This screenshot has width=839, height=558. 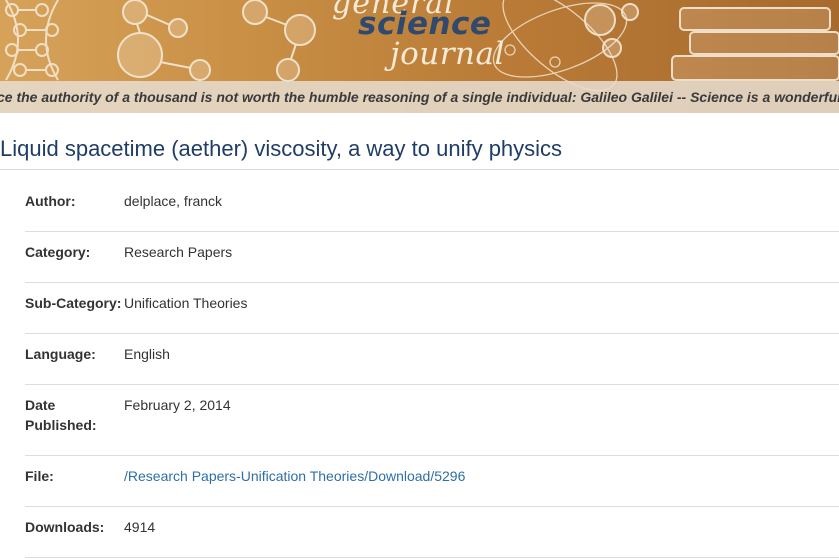 What do you see at coordinates (60, 354) in the screenshot?
I see `language-label: Language:` at bounding box center [60, 354].